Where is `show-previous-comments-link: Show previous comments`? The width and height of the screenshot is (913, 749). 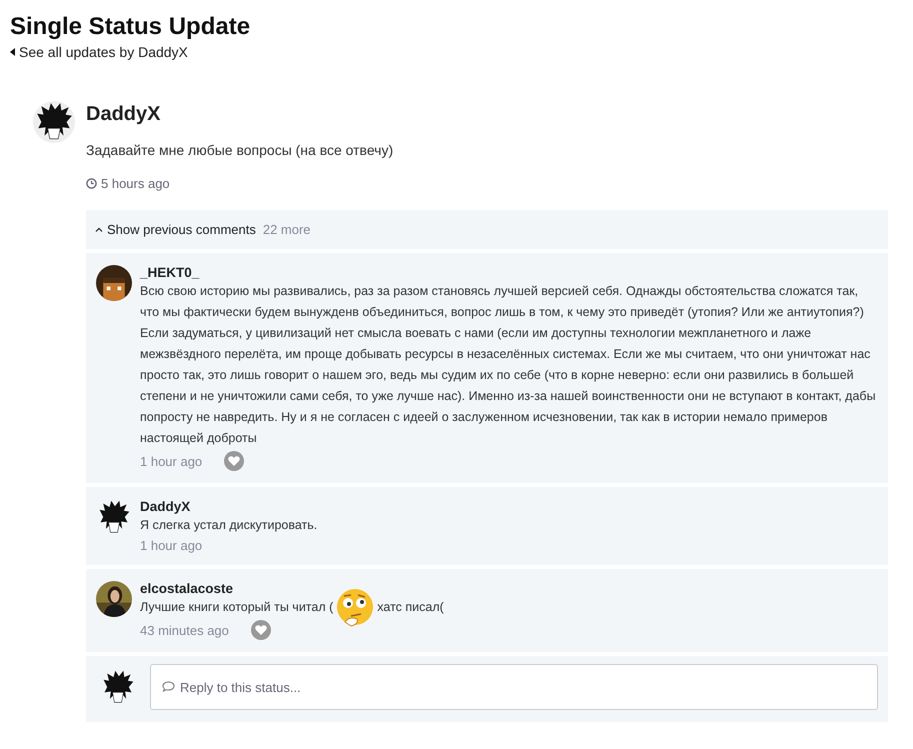
show-previous-comments-link: Show previous comments is located at coordinates (175, 229).